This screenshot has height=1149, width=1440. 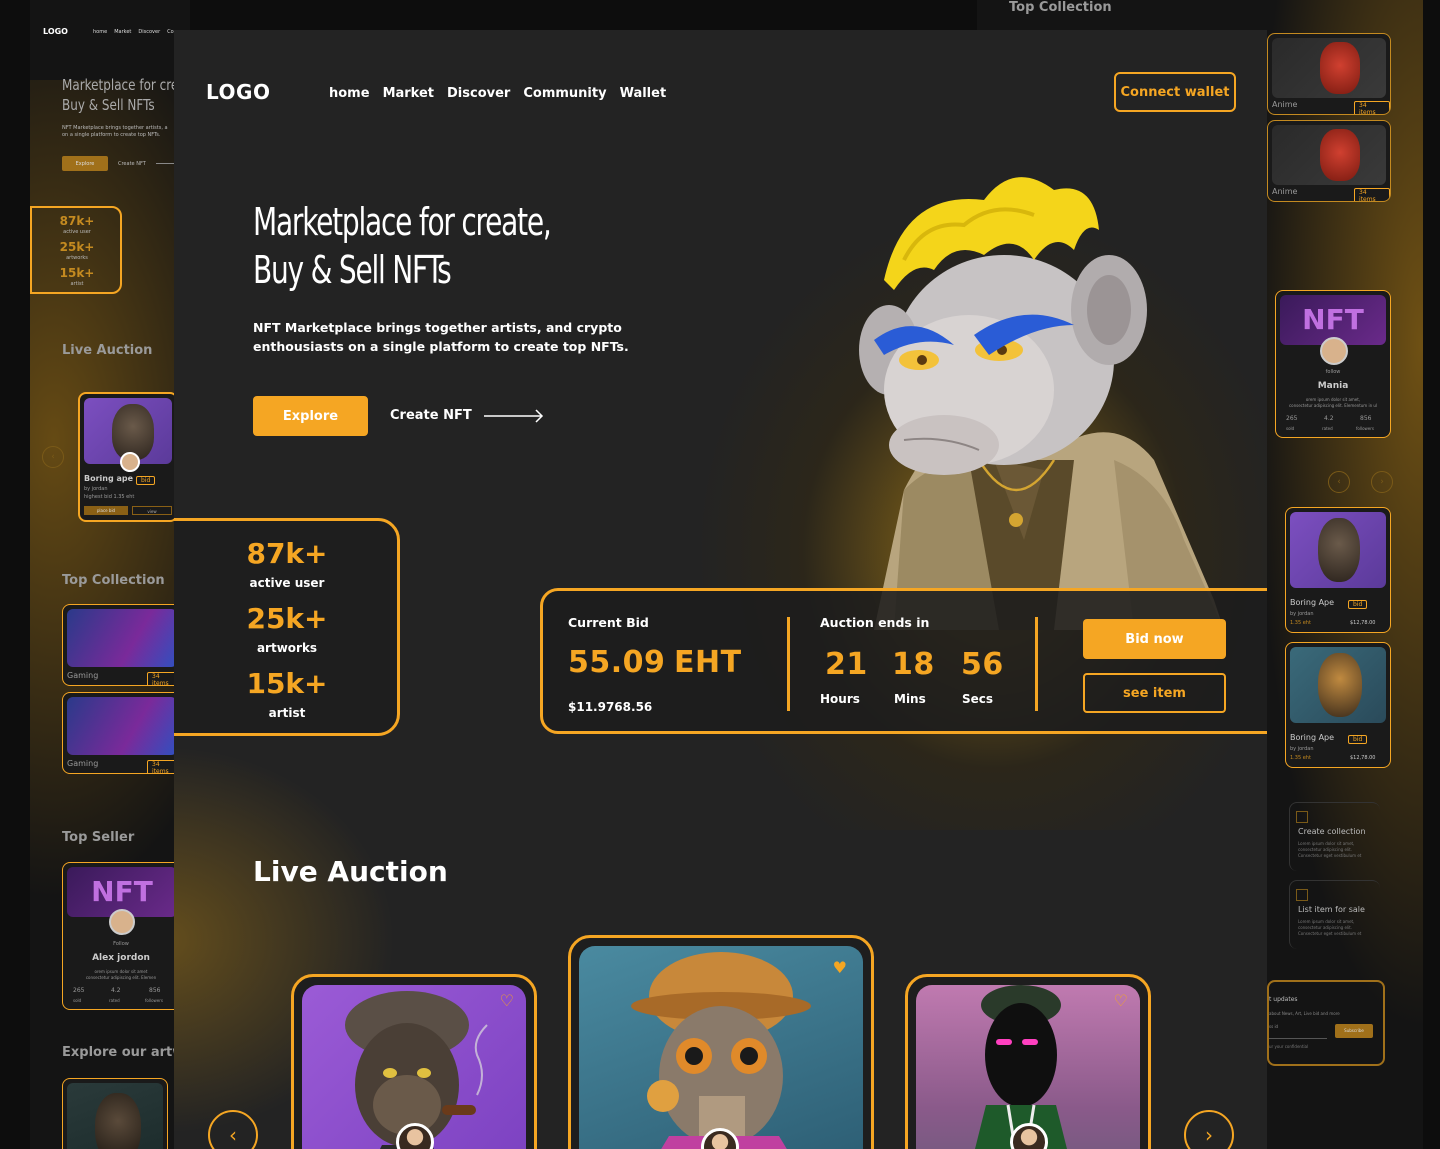 What do you see at coordinates (478, 93) in the screenshot?
I see `nav-discover: Discover` at bounding box center [478, 93].